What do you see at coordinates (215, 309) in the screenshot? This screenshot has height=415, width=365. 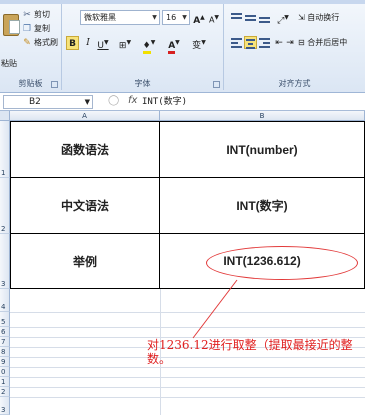 I see `callout-line-path` at bounding box center [215, 309].